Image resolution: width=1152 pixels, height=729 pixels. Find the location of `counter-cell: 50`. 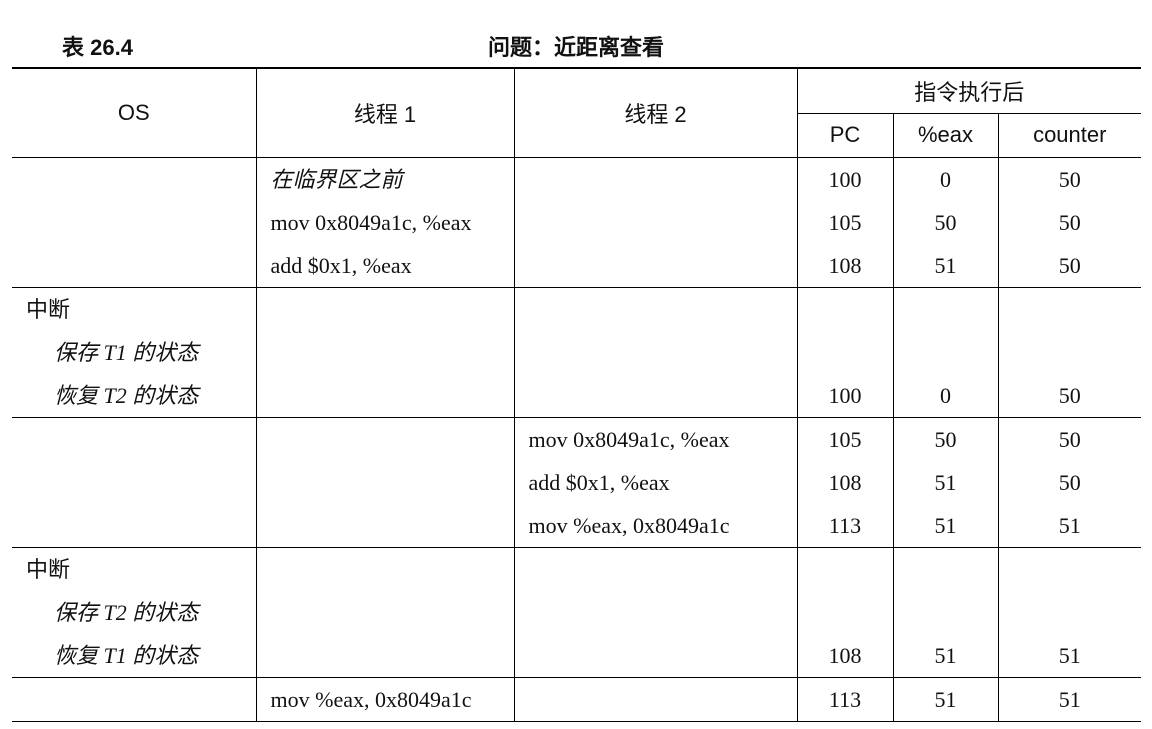

counter-cell: 50 is located at coordinates (1069, 352).